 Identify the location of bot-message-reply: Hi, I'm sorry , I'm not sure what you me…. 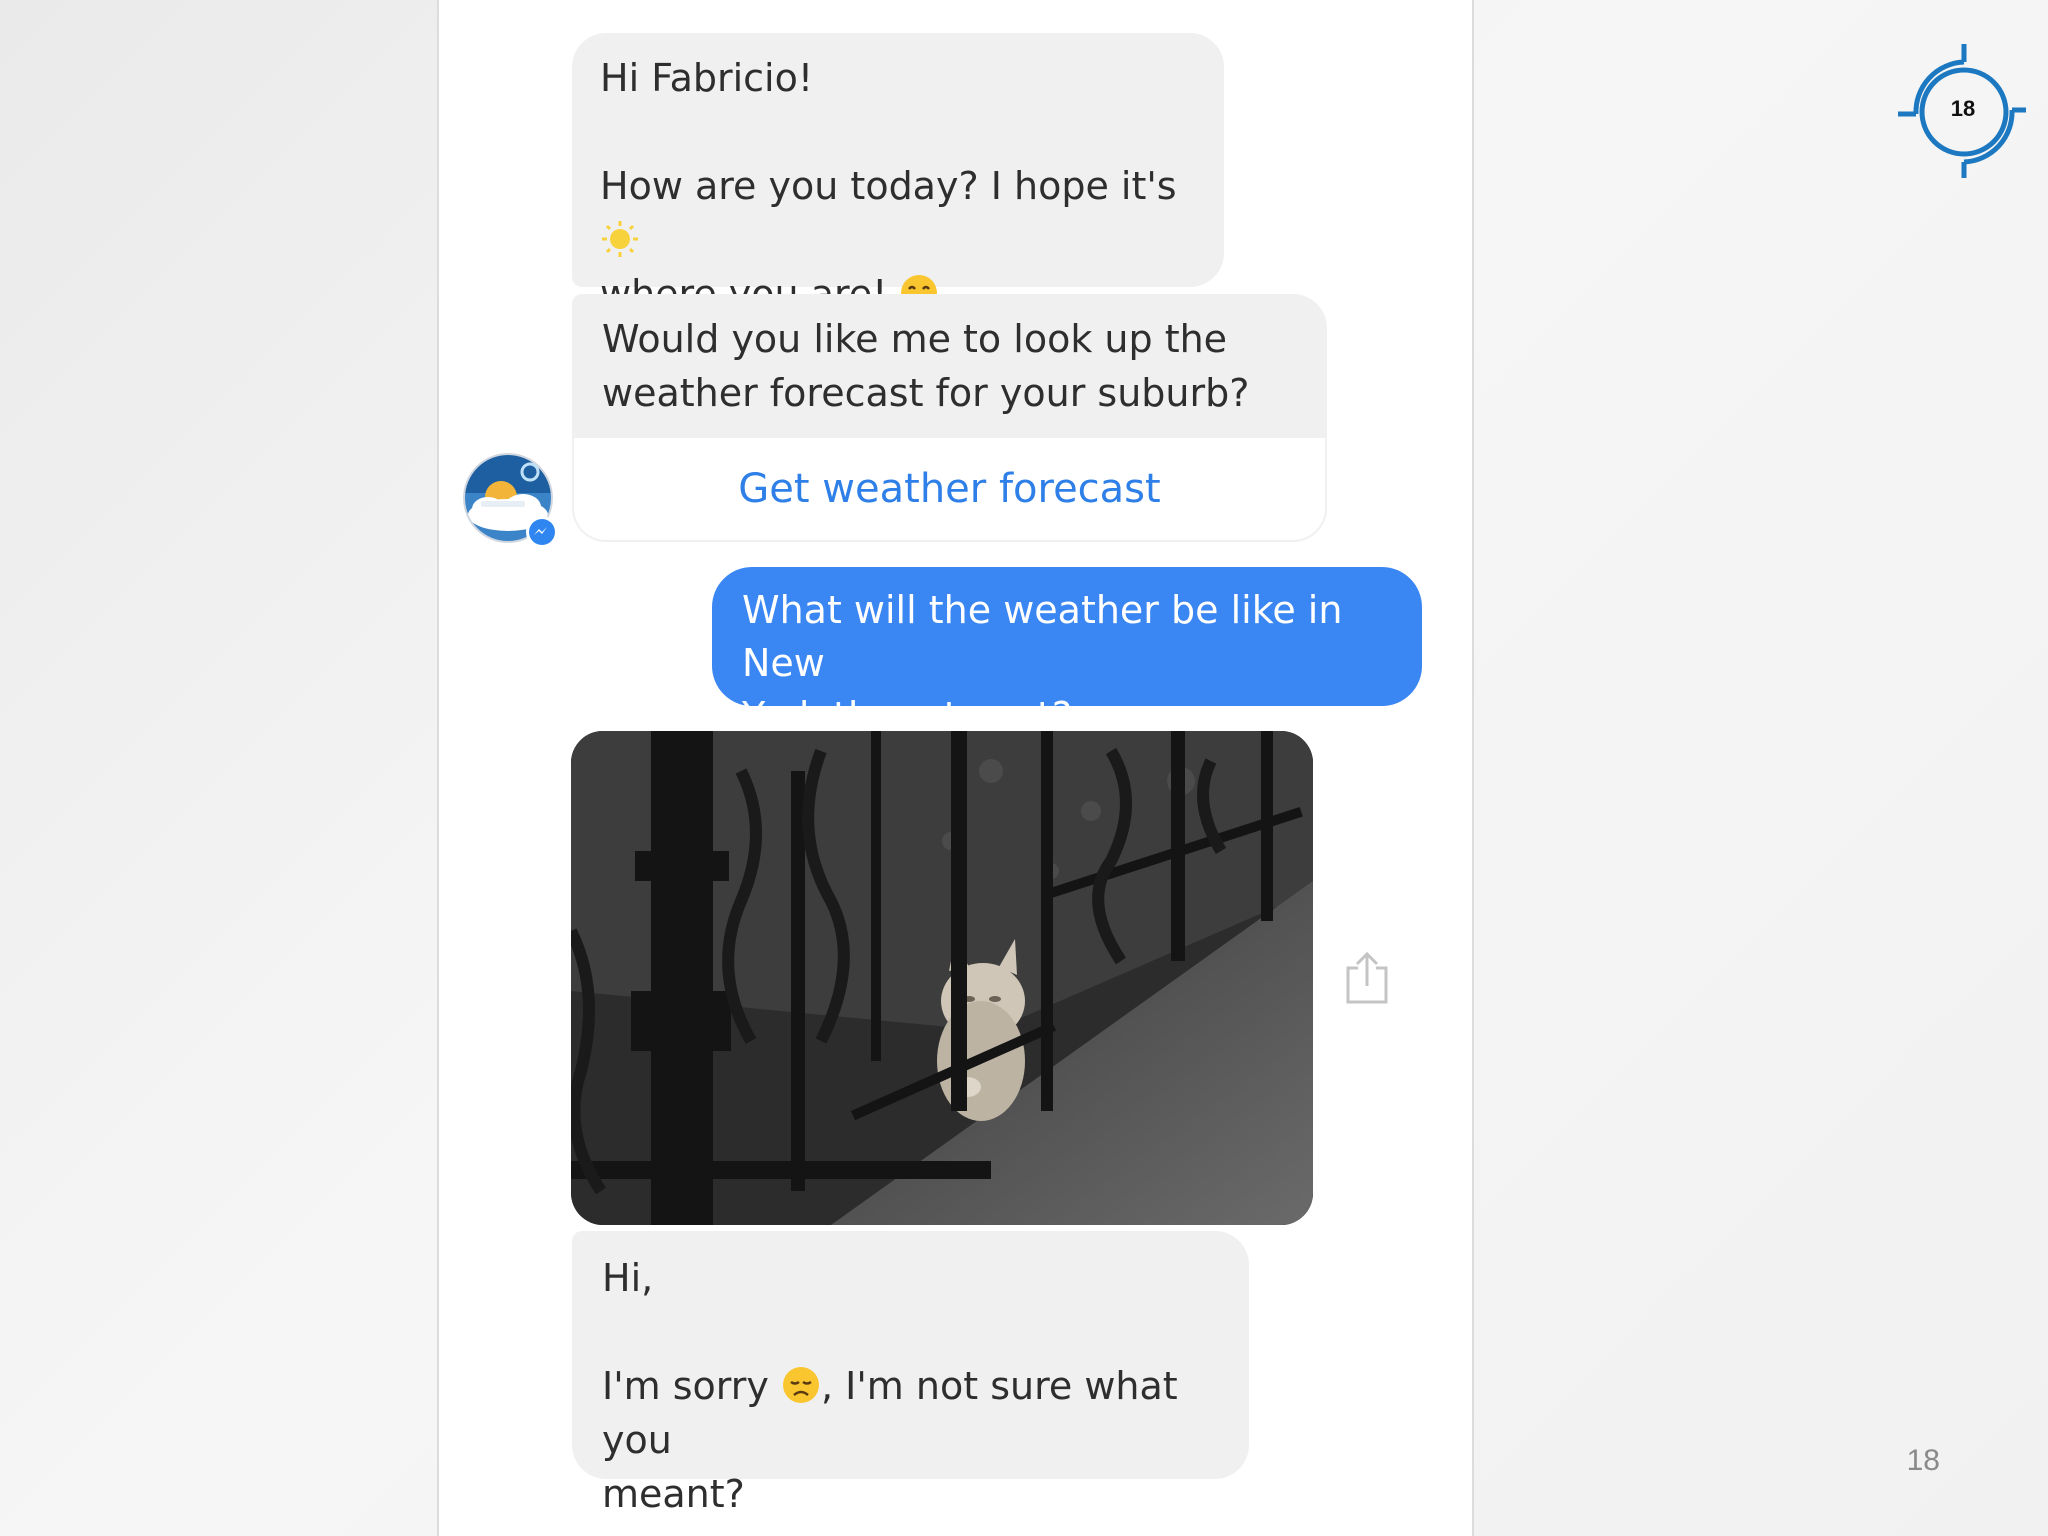
(910, 1373).